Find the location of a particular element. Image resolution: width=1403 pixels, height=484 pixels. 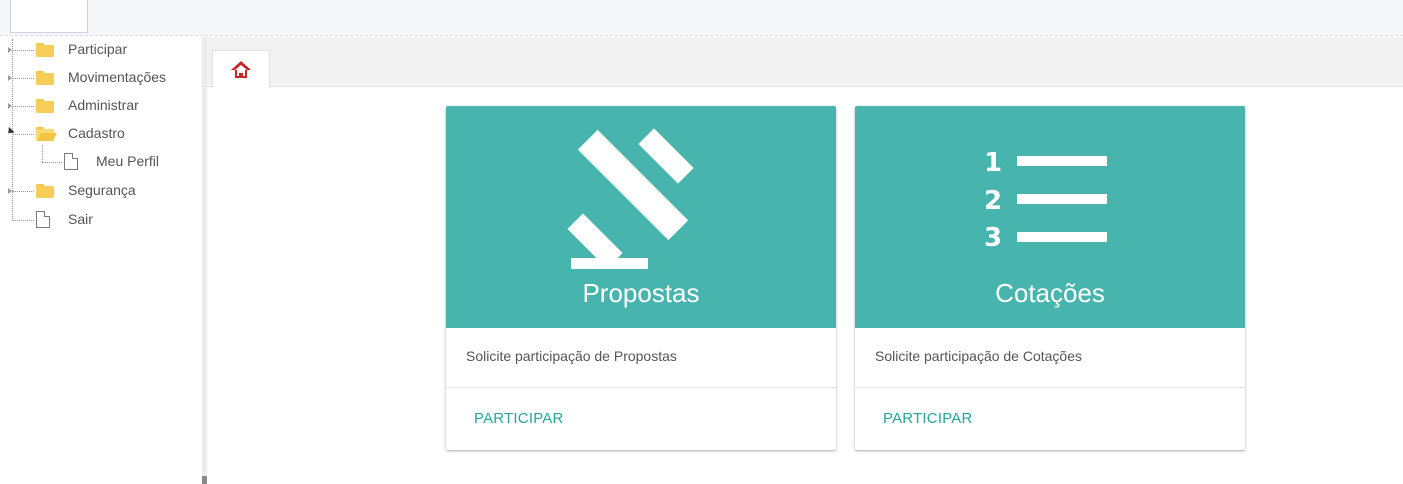

card-media: Propostas is located at coordinates (641, 217).